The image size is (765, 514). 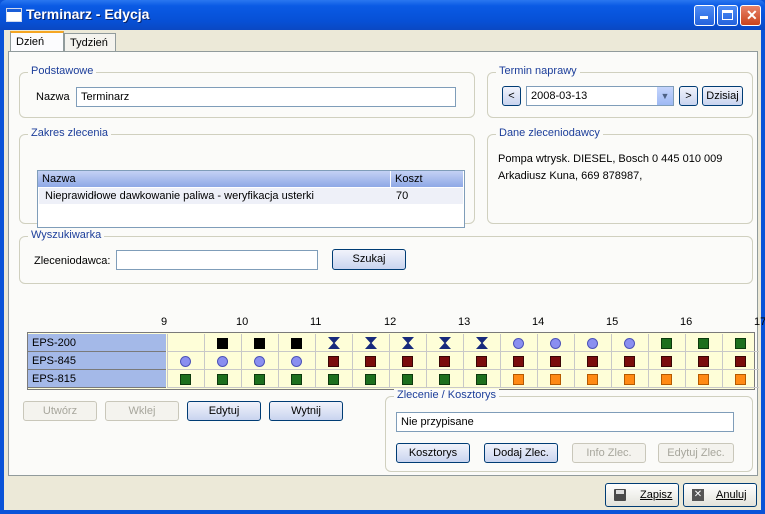 What do you see at coordinates (600, 96) in the screenshot?
I see `date-select: 2008-03-13 ▼` at bounding box center [600, 96].